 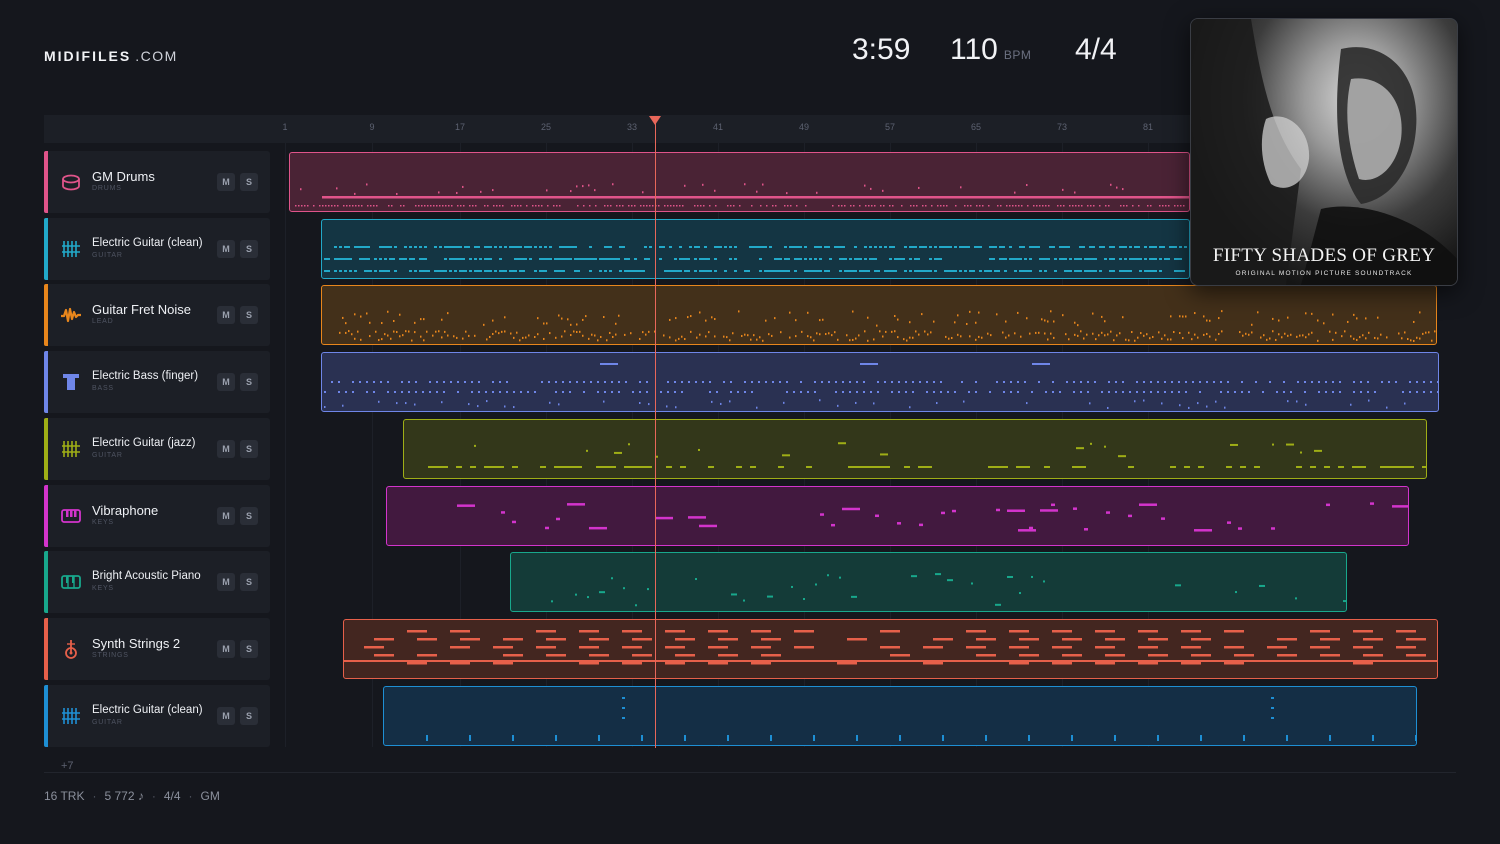 What do you see at coordinates (655, 120) in the screenshot?
I see `playhead-marker-icon` at bounding box center [655, 120].